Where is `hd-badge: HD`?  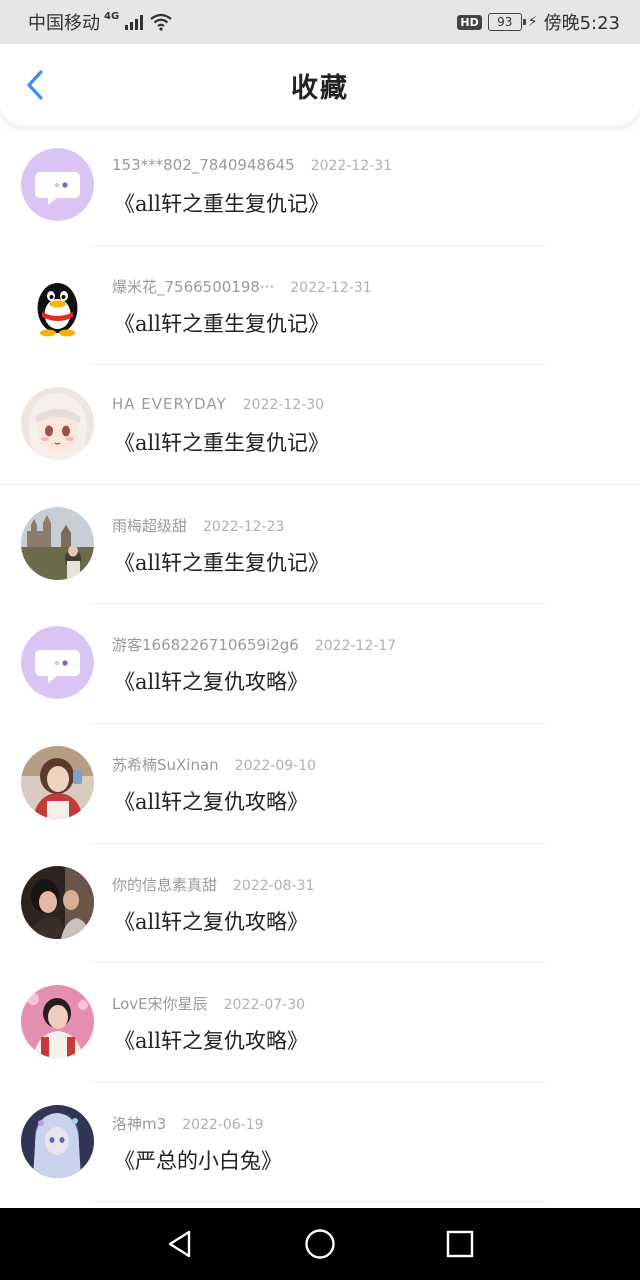 hd-badge: HD is located at coordinates (469, 22).